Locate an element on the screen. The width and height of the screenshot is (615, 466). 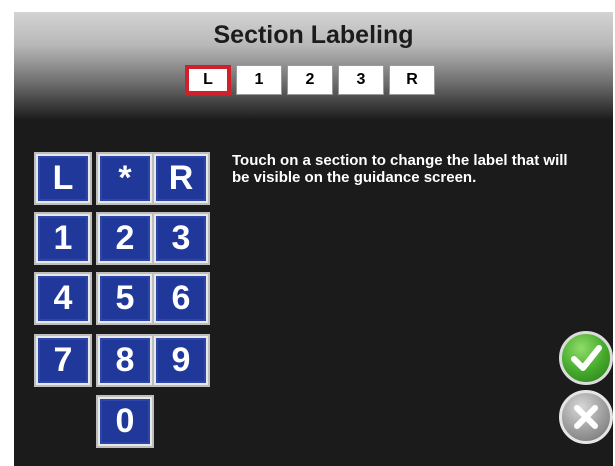
section-button-2: 2 is located at coordinates (310, 80).